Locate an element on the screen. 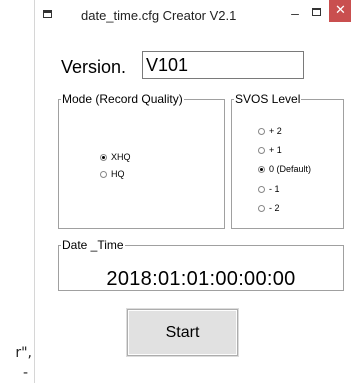 This screenshot has height=383, width=351. window-title: date_time.cfg Creator V2.1 is located at coordinates (159, 15).